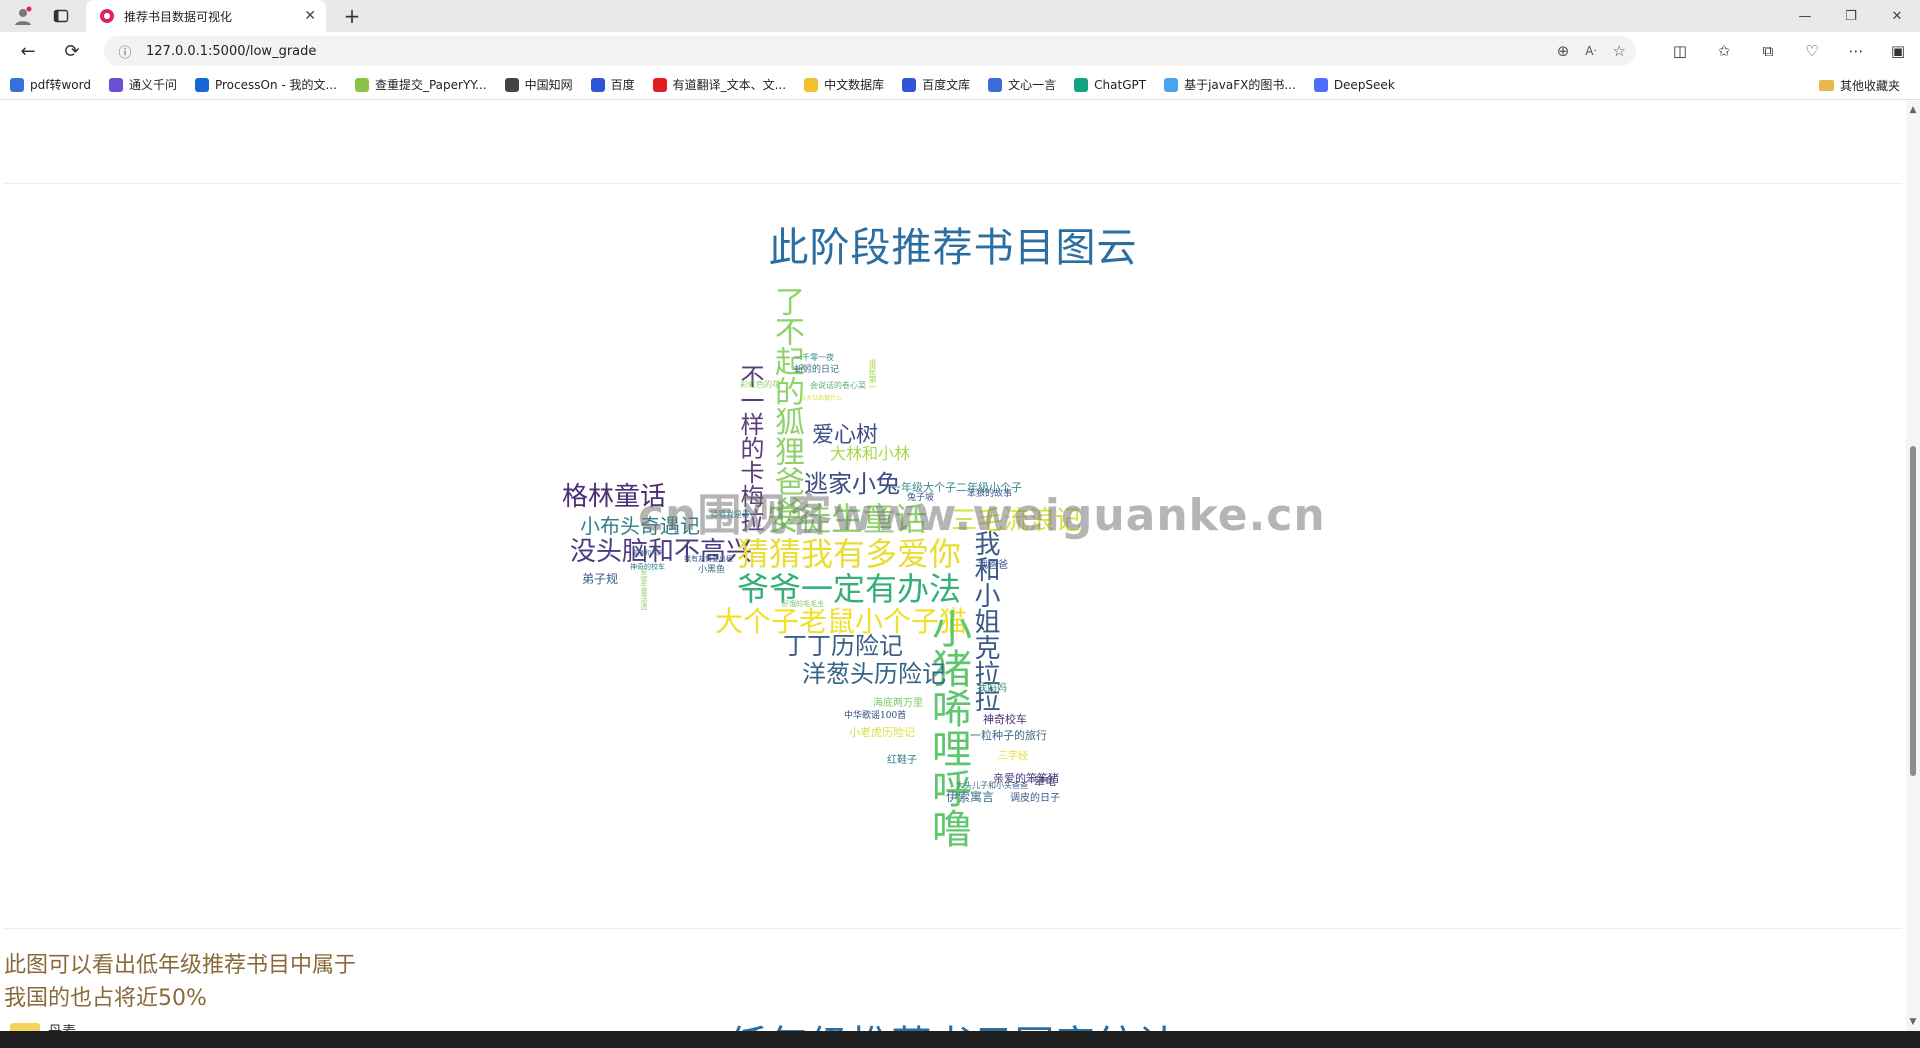 This screenshot has height=1048, width=1920. I want to click on collections-icon: ⧉, so click(1768, 51).